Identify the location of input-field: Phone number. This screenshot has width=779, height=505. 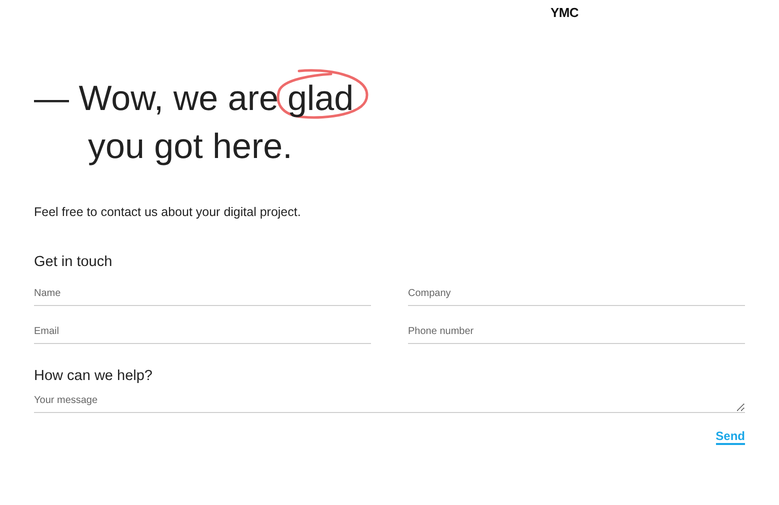
(576, 334).